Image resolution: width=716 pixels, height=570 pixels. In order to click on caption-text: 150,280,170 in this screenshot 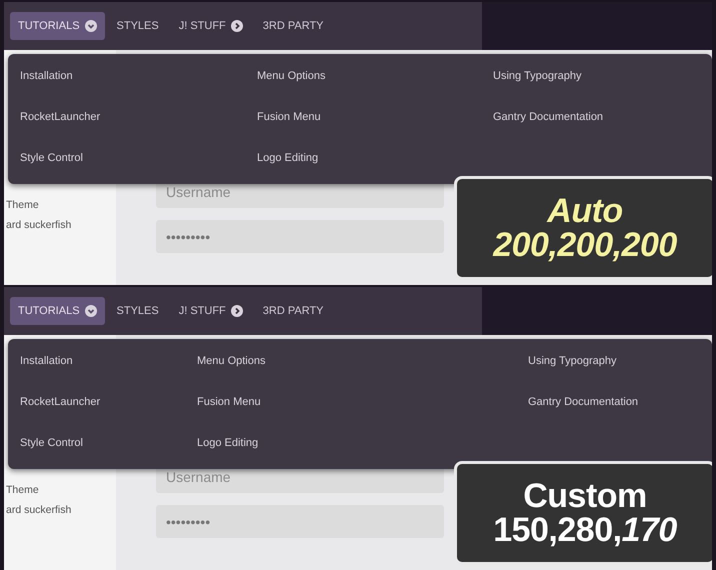, I will do `click(585, 530)`.